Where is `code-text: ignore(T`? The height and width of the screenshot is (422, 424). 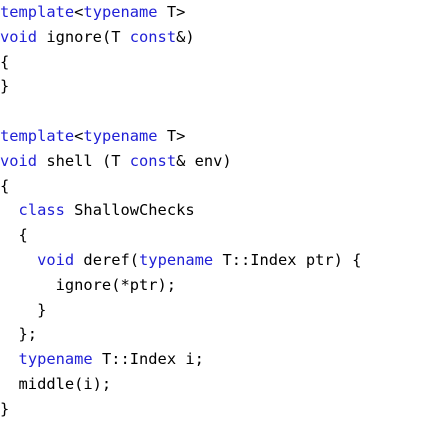 code-text: ignore(T is located at coordinates (83, 36).